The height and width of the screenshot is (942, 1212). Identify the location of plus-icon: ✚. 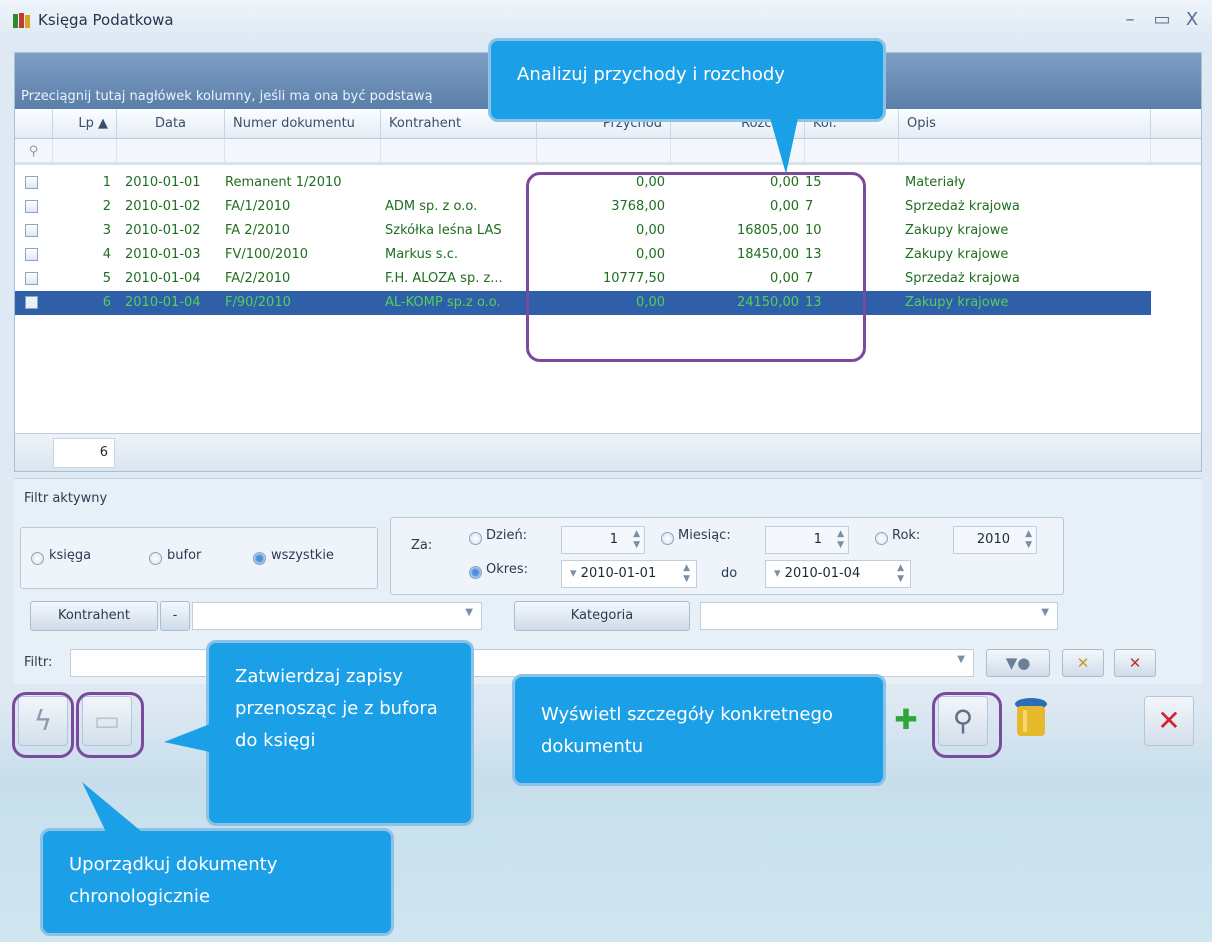
(906, 721).